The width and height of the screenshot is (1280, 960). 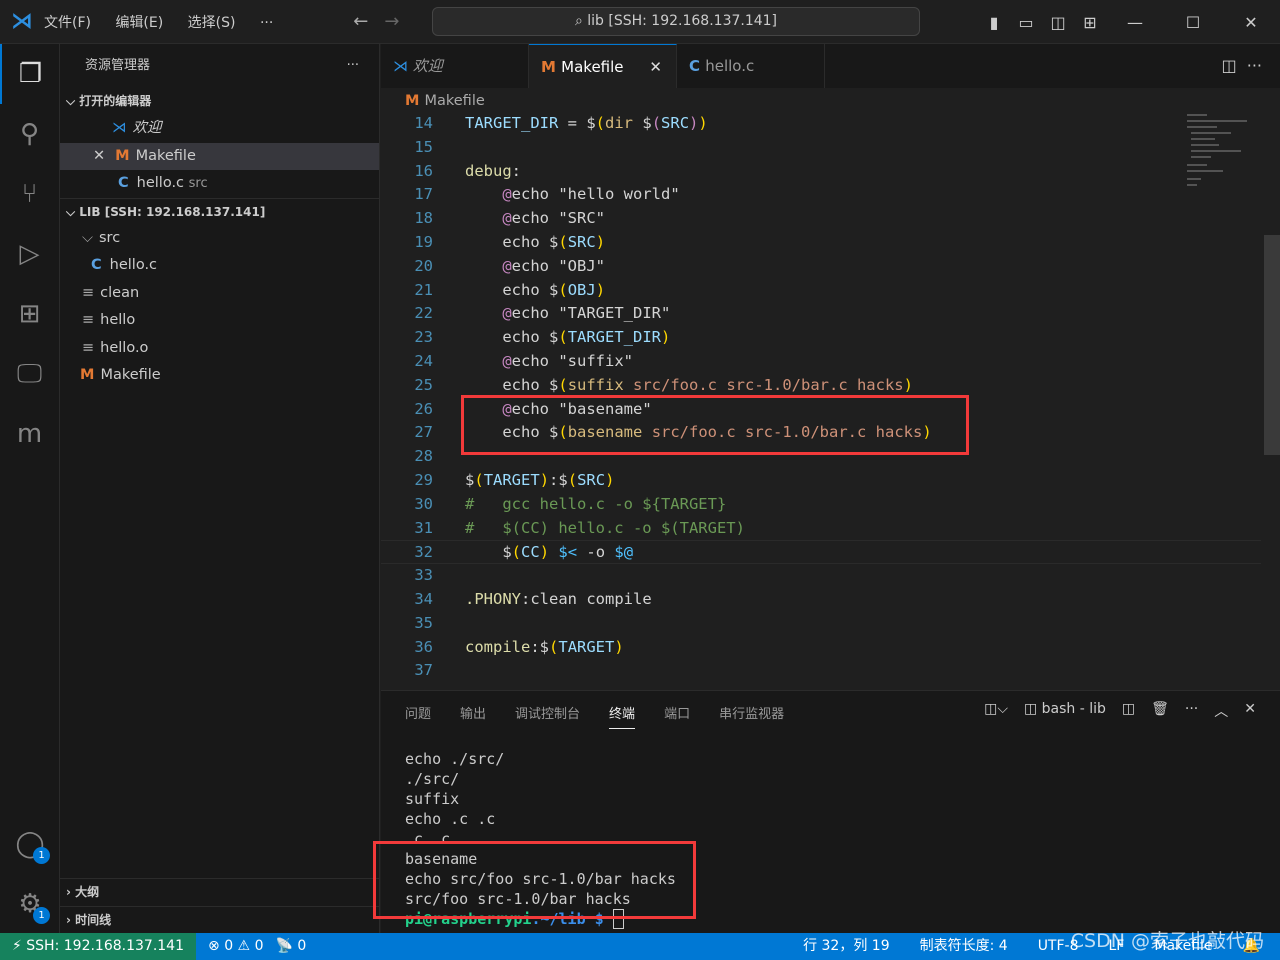 What do you see at coordinates (219, 266) in the screenshot?
I see `tree-item-hello-c: Chello.c` at bounding box center [219, 266].